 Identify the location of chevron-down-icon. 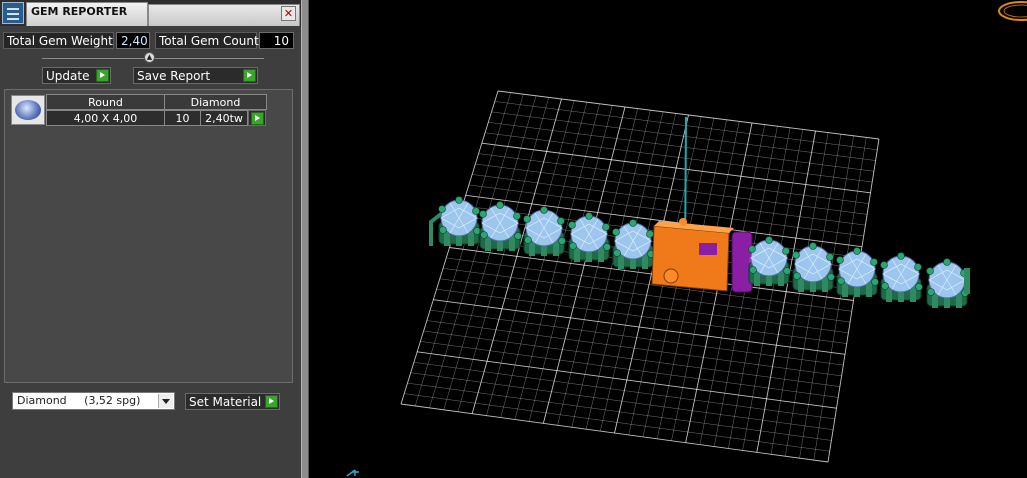
(165, 401).